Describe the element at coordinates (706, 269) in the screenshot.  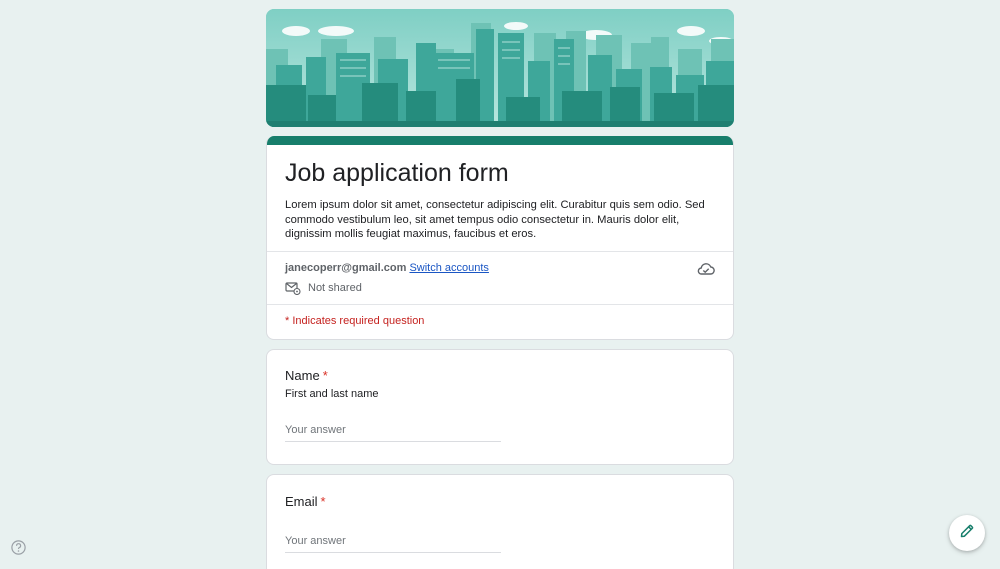
I see `cloud-saved-icon` at that location.